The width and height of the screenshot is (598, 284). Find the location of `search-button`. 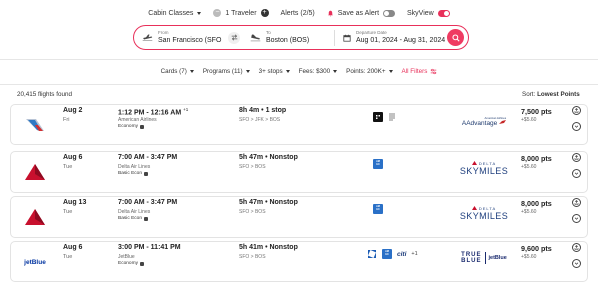

search-button is located at coordinates (455, 37).